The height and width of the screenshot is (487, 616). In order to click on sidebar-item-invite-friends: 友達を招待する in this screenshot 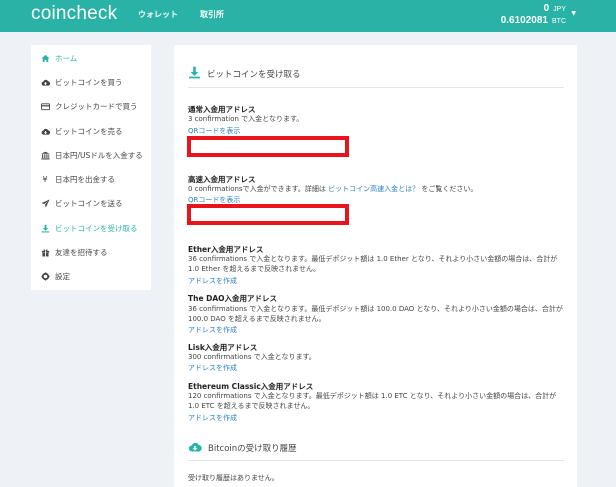, I will do `click(91, 252)`.